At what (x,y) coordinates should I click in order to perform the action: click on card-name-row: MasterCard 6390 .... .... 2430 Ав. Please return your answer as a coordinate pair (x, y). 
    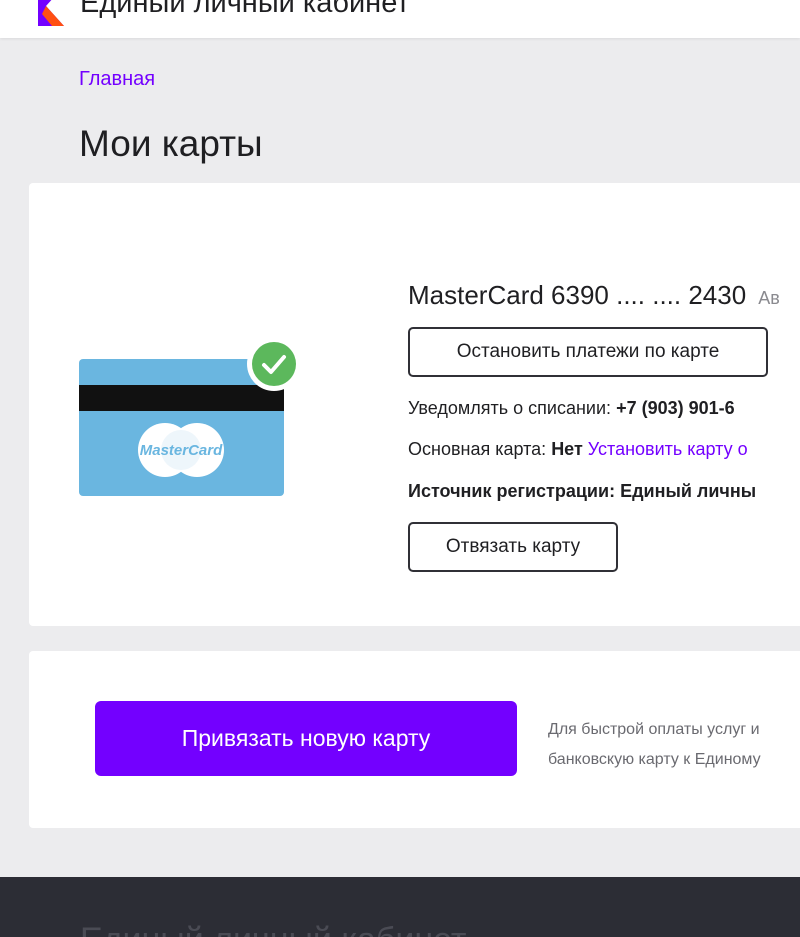
    Looking at the image, I should click on (594, 295).